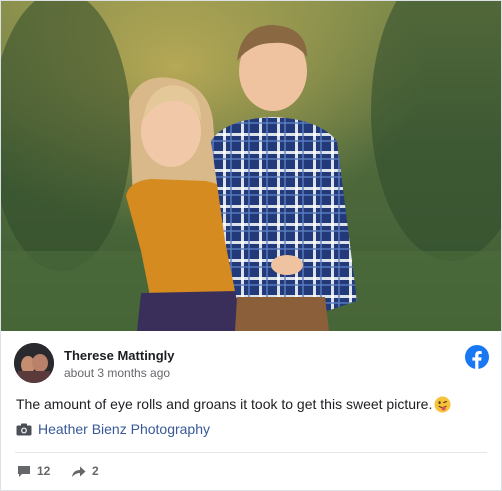 Image resolution: width=502 pixels, height=491 pixels. What do you see at coordinates (477, 357) in the screenshot?
I see `facebook-icon` at bounding box center [477, 357].